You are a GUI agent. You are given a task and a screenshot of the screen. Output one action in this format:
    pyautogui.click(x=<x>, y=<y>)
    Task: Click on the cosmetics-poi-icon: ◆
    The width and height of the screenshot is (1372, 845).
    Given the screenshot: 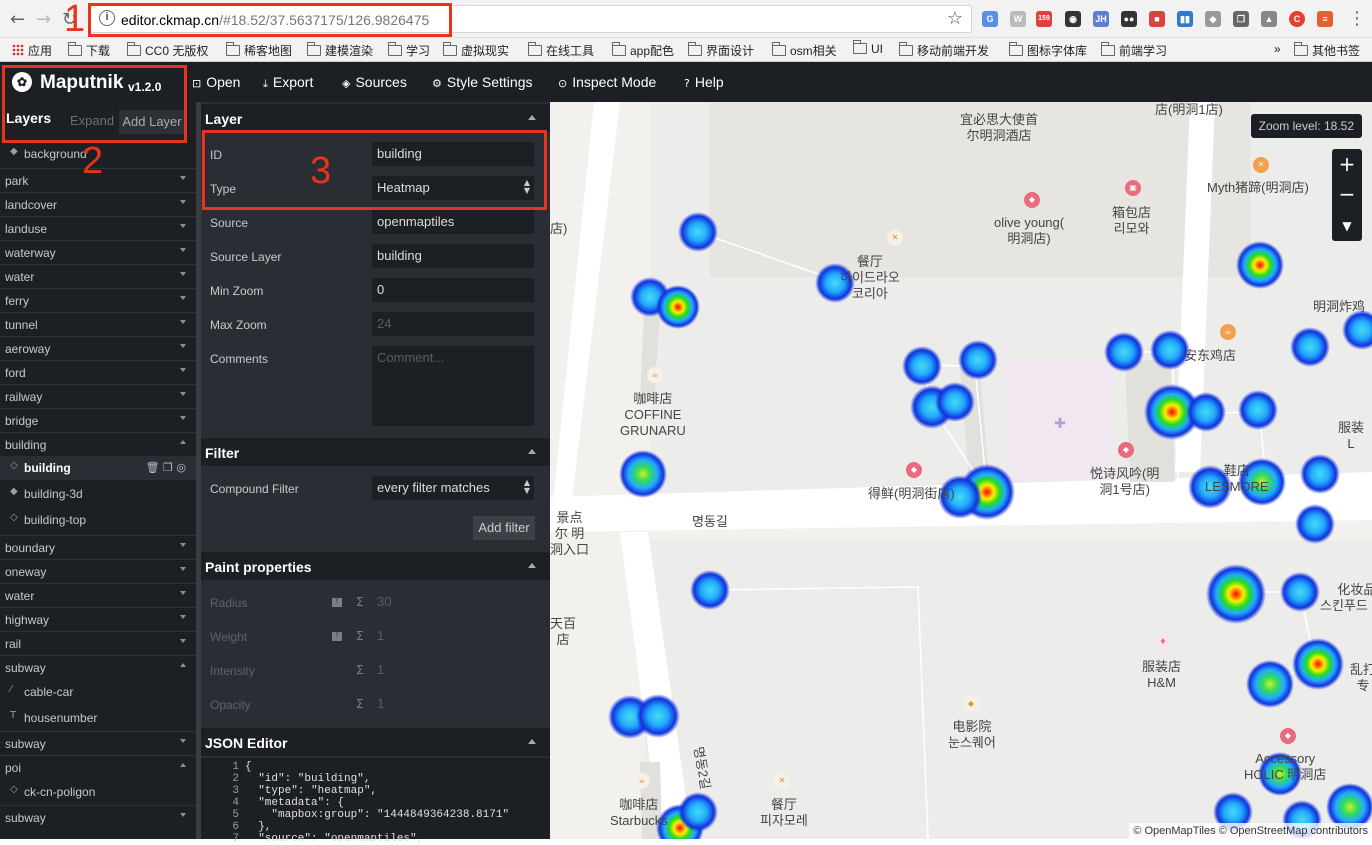 What is the action you would take?
    pyautogui.click(x=1032, y=200)
    